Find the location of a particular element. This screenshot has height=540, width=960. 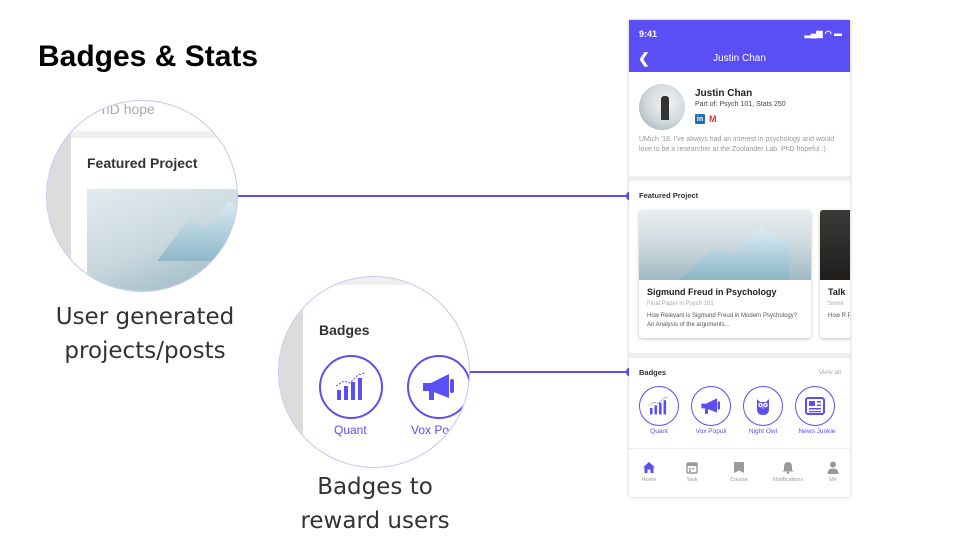

badge-label: News Junkie is located at coordinates (817, 431).